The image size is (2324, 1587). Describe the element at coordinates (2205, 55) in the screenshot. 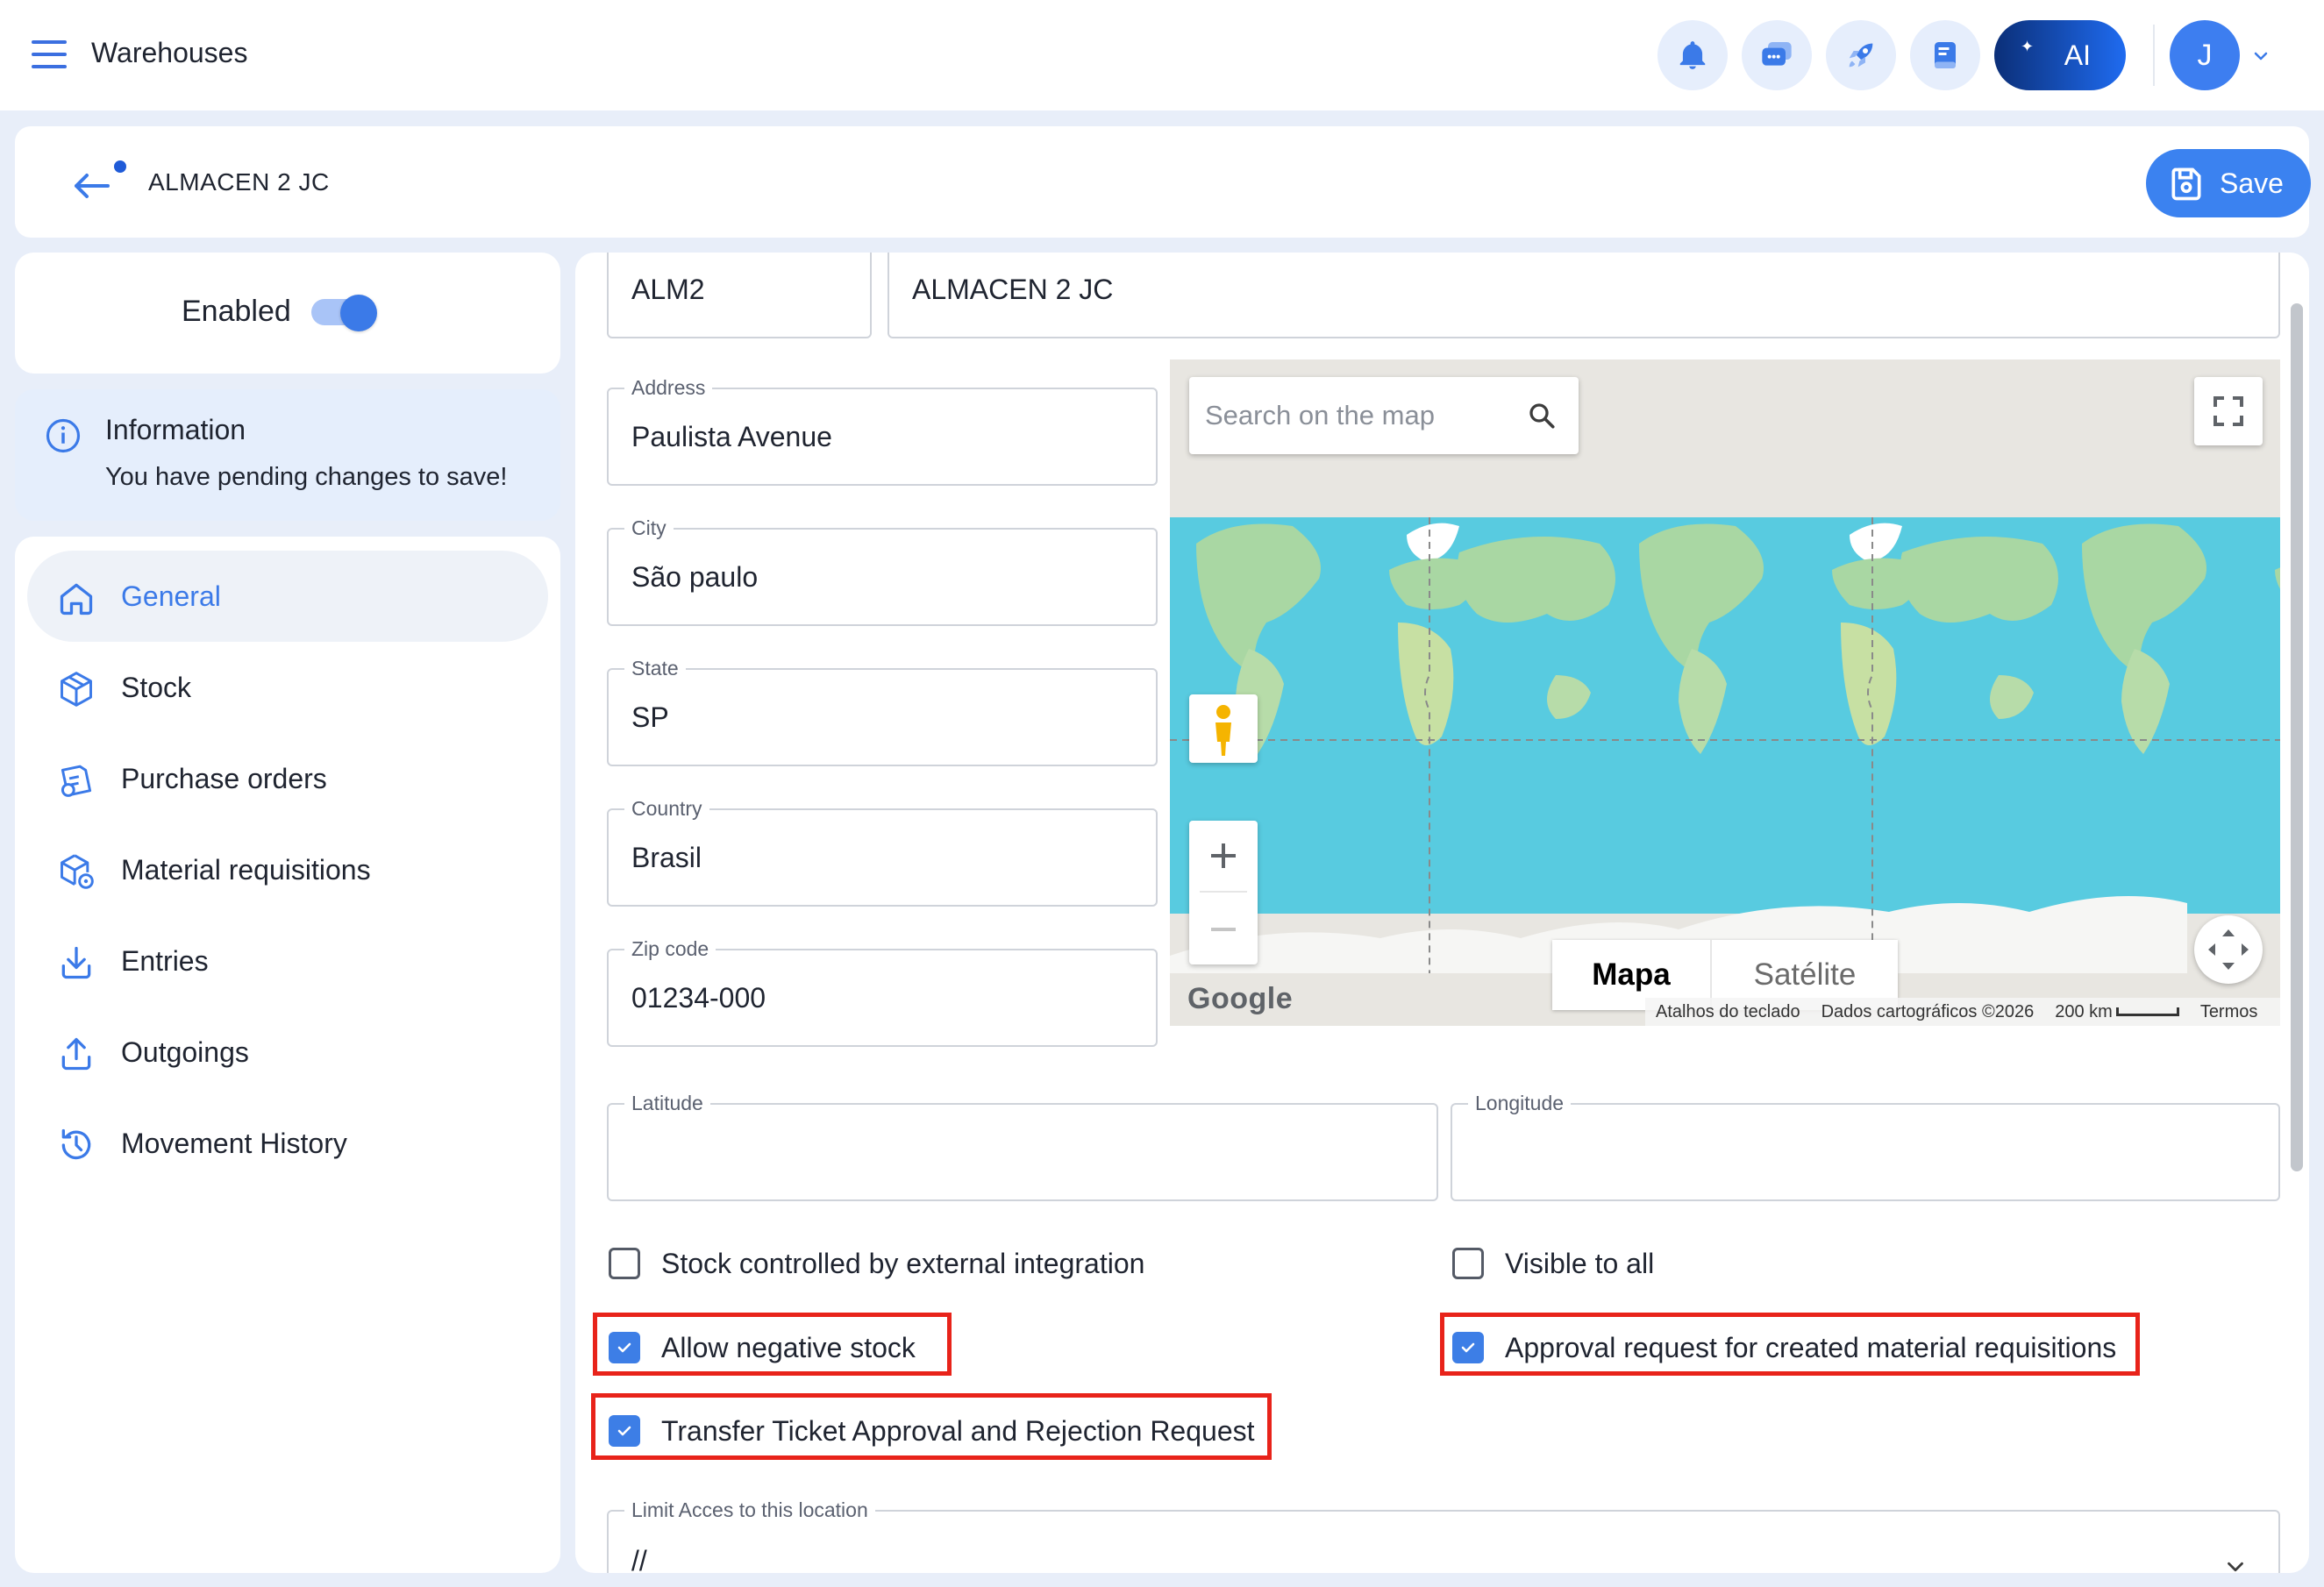

I see `avatar: J` at that location.